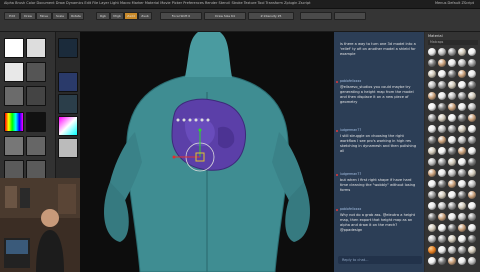 This screenshot has width=480, height=272. Describe the element at coordinates (68, 48) in the screenshot. I see `brush-shelf-icon` at that location.